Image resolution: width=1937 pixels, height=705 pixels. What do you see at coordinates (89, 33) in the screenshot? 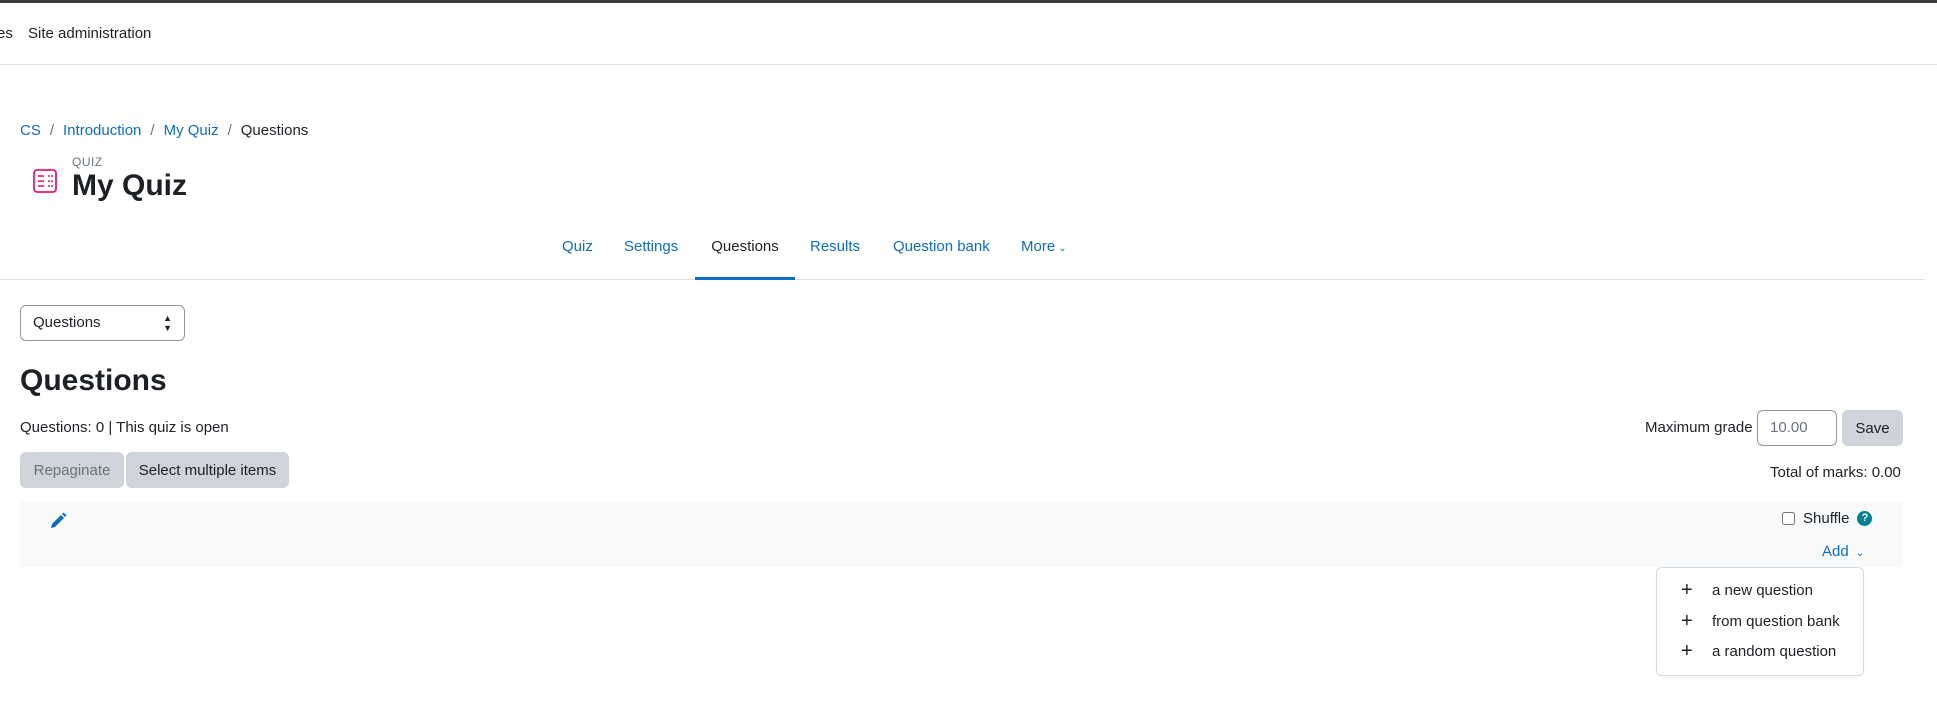
I see `nav-item-site-administration: Site administration` at bounding box center [89, 33].